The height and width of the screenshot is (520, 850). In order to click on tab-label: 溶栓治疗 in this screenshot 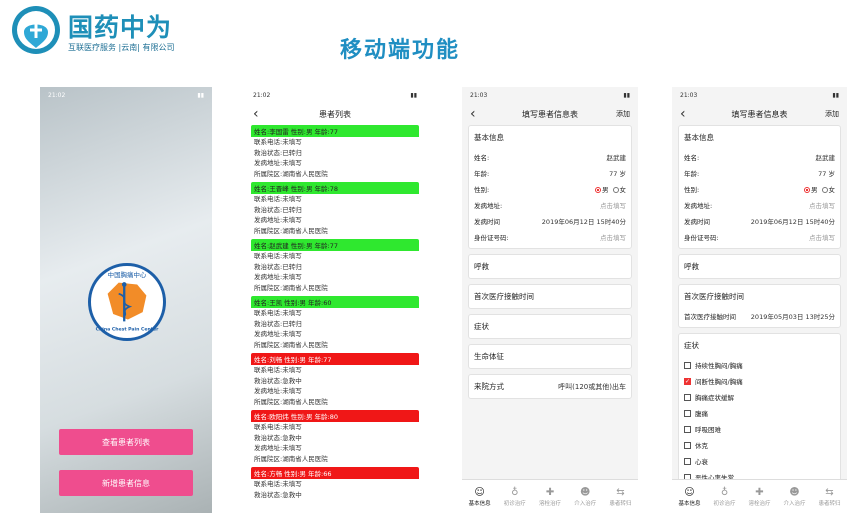, I will do `click(759, 503)`.